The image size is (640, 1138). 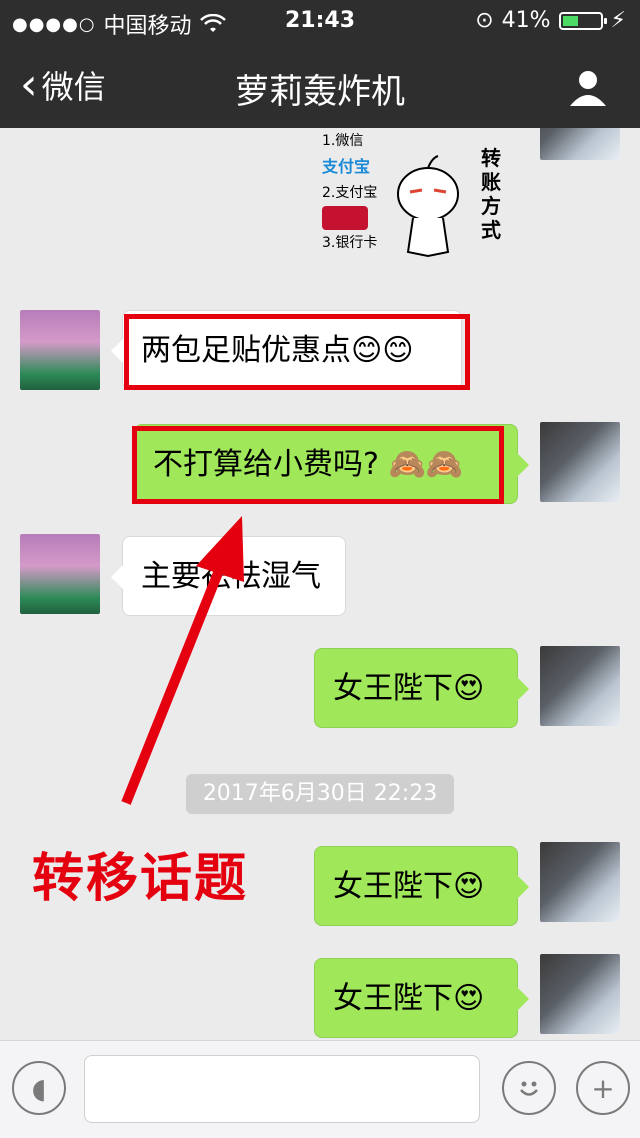 I want to click on charging-icon: ⚡, so click(x=618, y=20).